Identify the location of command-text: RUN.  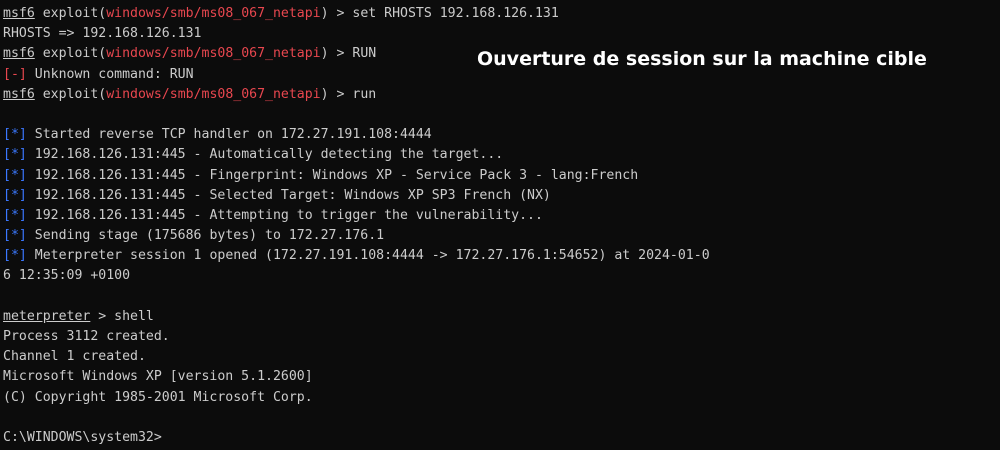
(364, 54).